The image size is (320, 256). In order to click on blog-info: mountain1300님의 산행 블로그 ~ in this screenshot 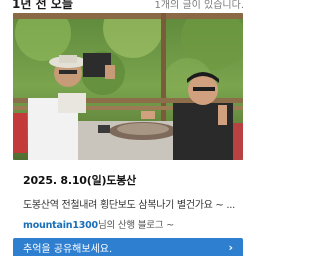, I will do `click(130, 224)`.